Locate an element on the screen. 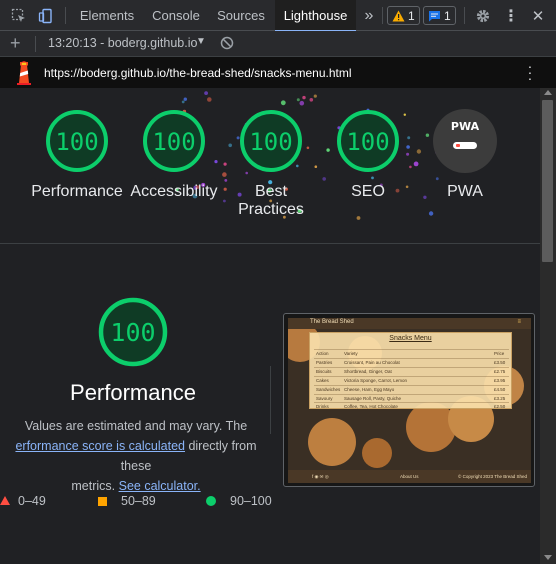  circle-pass-icon is located at coordinates (211, 501).